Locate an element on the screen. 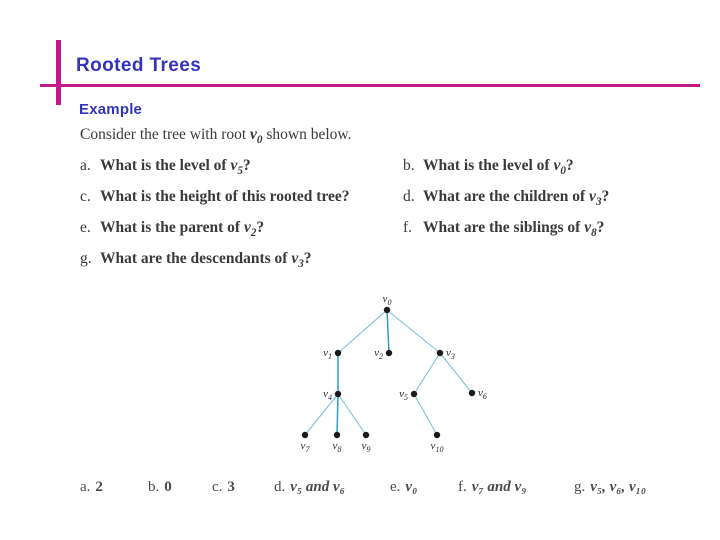 The width and height of the screenshot is (720, 540). tree-node-v6 is located at coordinates (472, 393).